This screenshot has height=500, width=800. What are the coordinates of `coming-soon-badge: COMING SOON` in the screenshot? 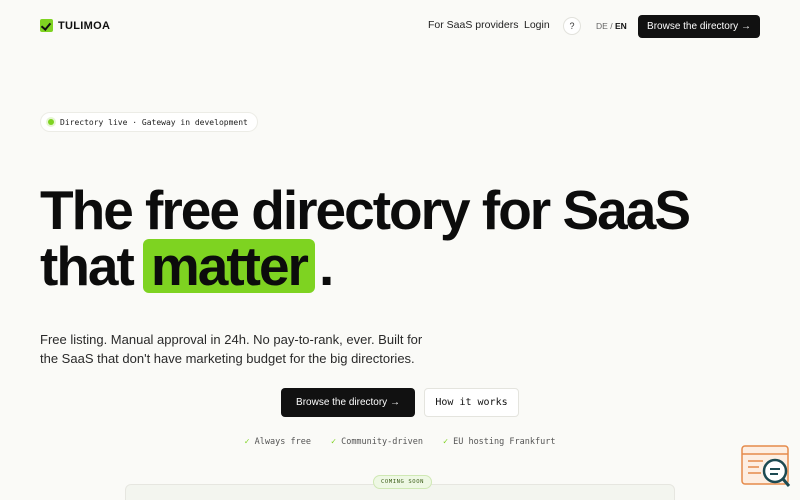 It's located at (403, 482).